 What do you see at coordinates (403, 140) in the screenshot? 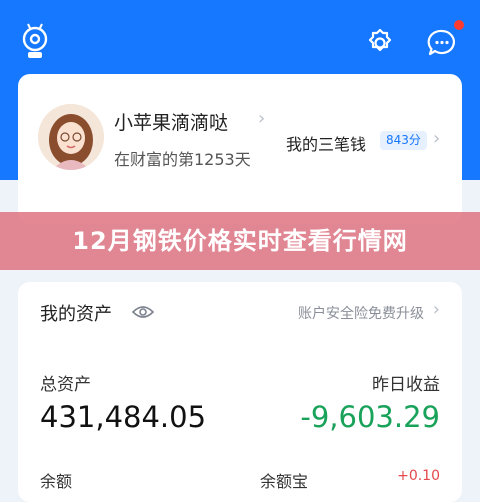
I see `score-badge: 843分` at bounding box center [403, 140].